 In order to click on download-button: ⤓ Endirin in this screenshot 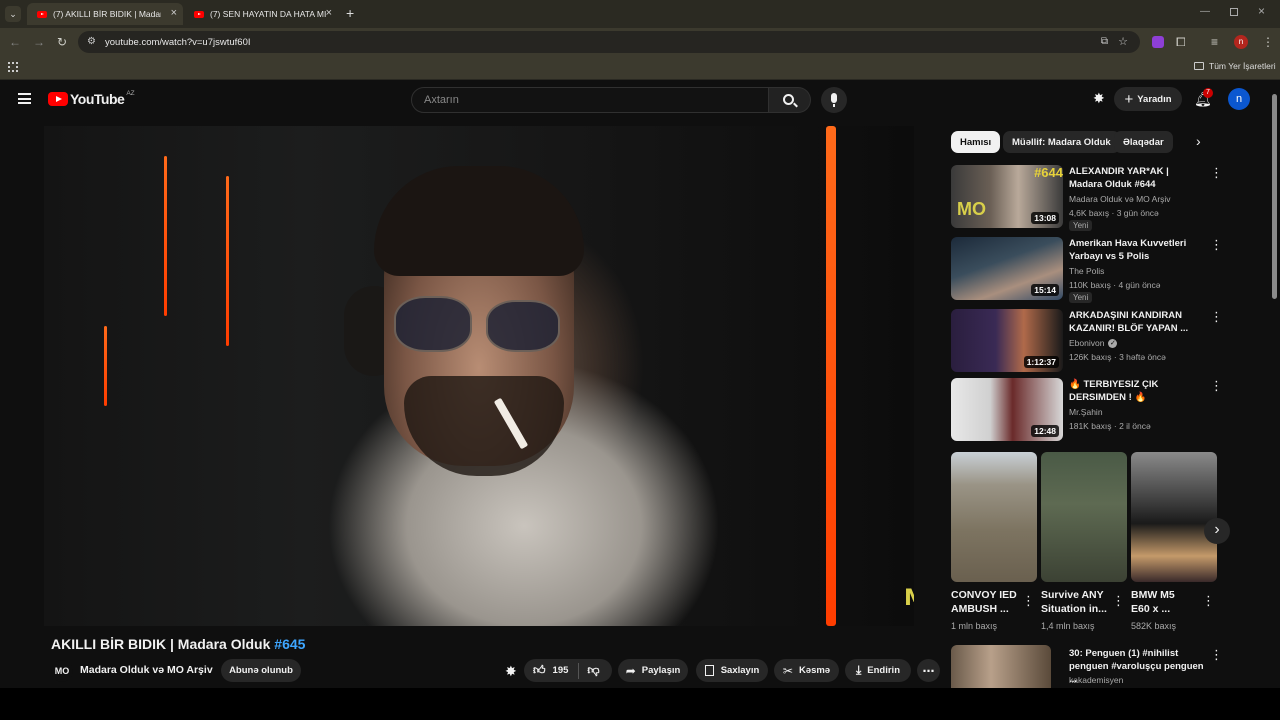, I will do `click(878, 670)`.